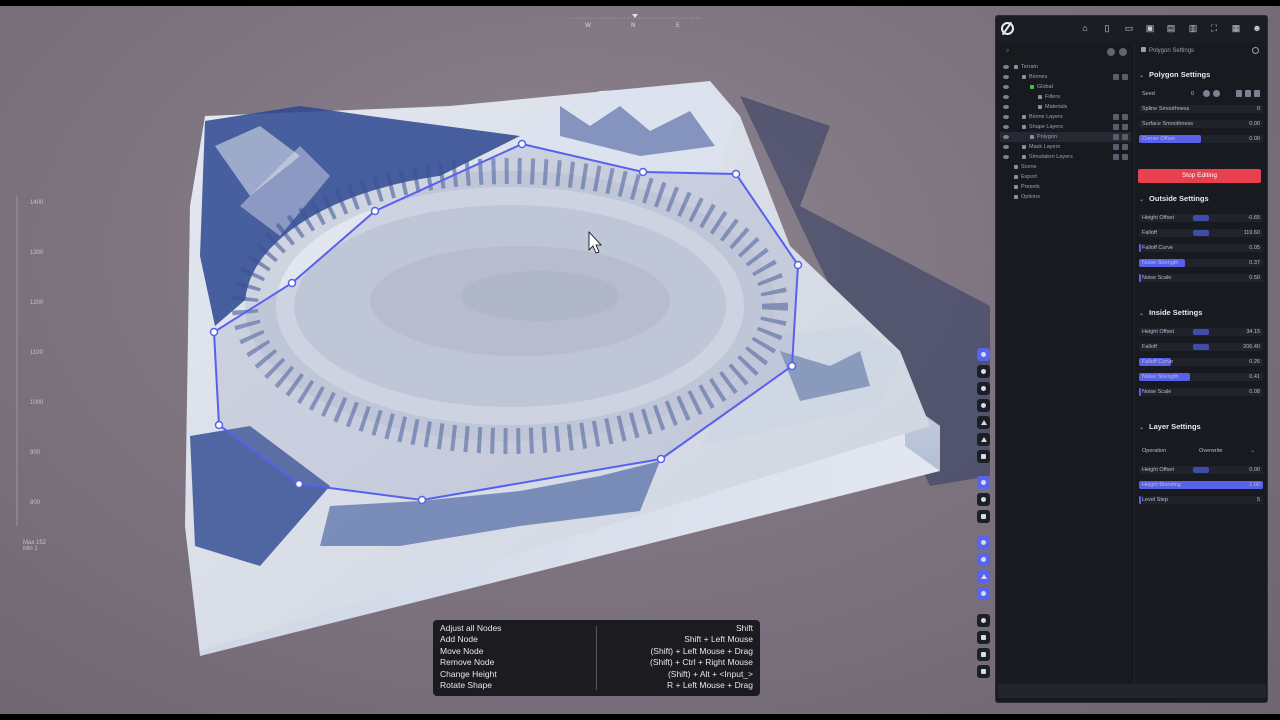 Image resolution: width=1280 pixels, height=720 pixels. Describe the element at coordinates (983, 439) in the screenshot. I see `terrain-tool-button` at that location.